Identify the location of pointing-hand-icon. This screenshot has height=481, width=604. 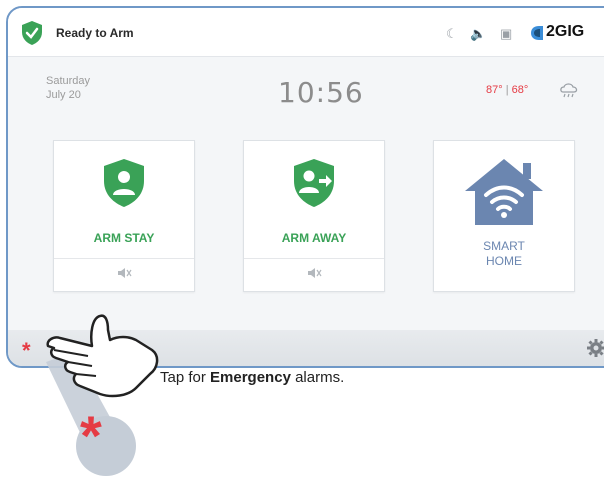
(102, 356).